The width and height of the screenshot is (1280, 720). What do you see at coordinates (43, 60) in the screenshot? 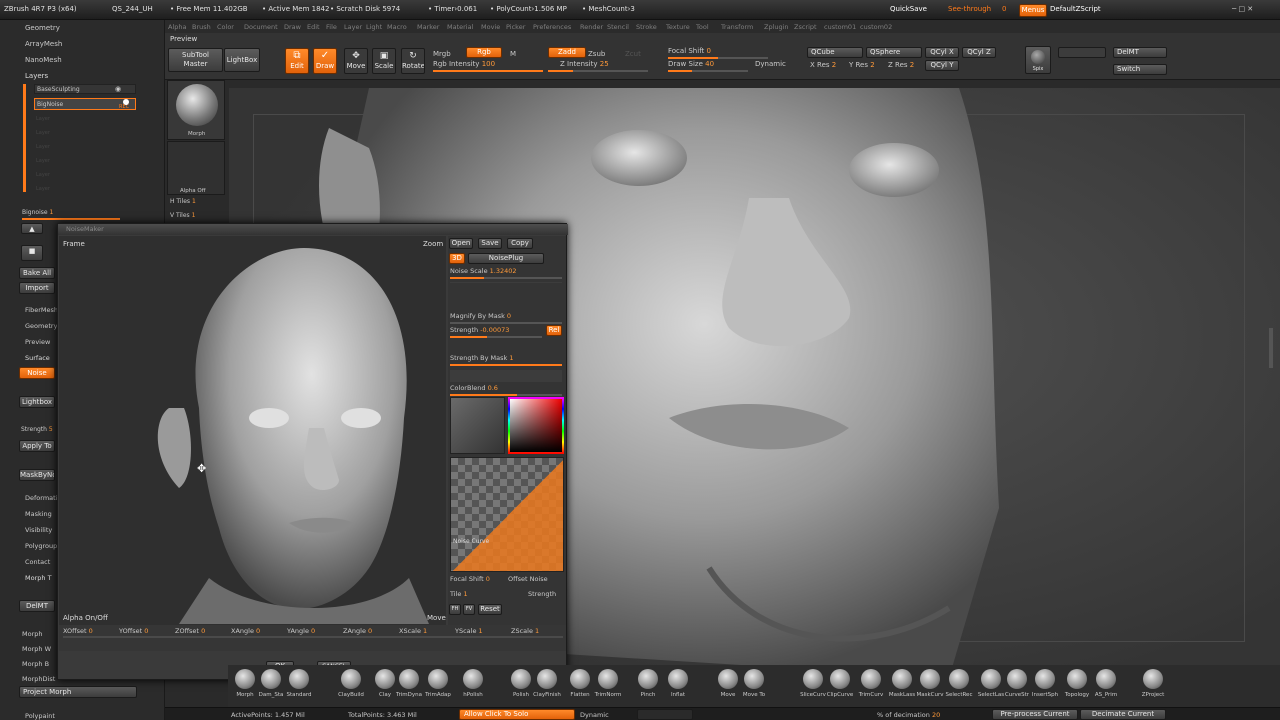
I see `nanomesh-subpalette: NanoMesh` at bounding box center [43, 60].